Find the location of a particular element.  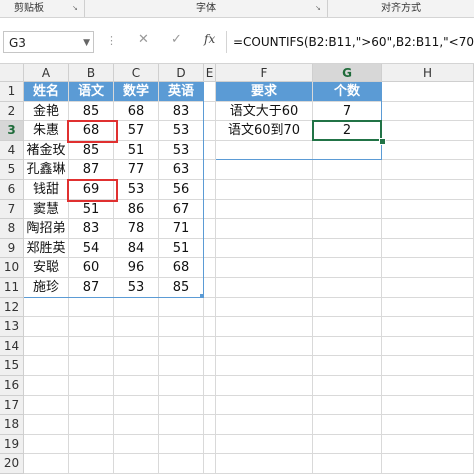

name-box: G3 ▼ is located at coordinates (48, 42).